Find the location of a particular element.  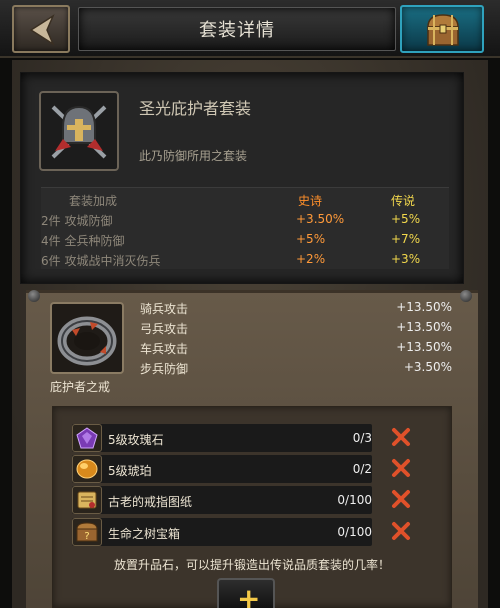

item-name: 庇护者之戒 is located at coordinates (80, 387).